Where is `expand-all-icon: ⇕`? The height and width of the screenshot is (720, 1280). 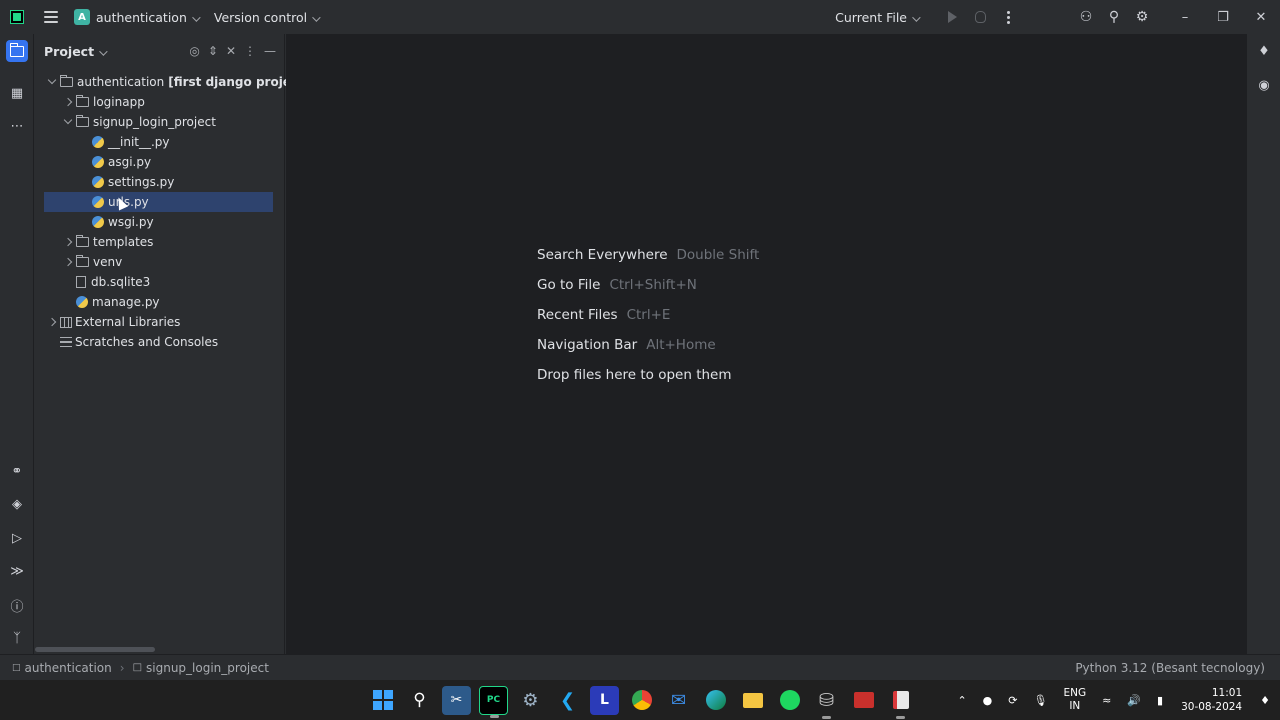 expand-all-icon: ⇕ is located at coordinates (213, 51).